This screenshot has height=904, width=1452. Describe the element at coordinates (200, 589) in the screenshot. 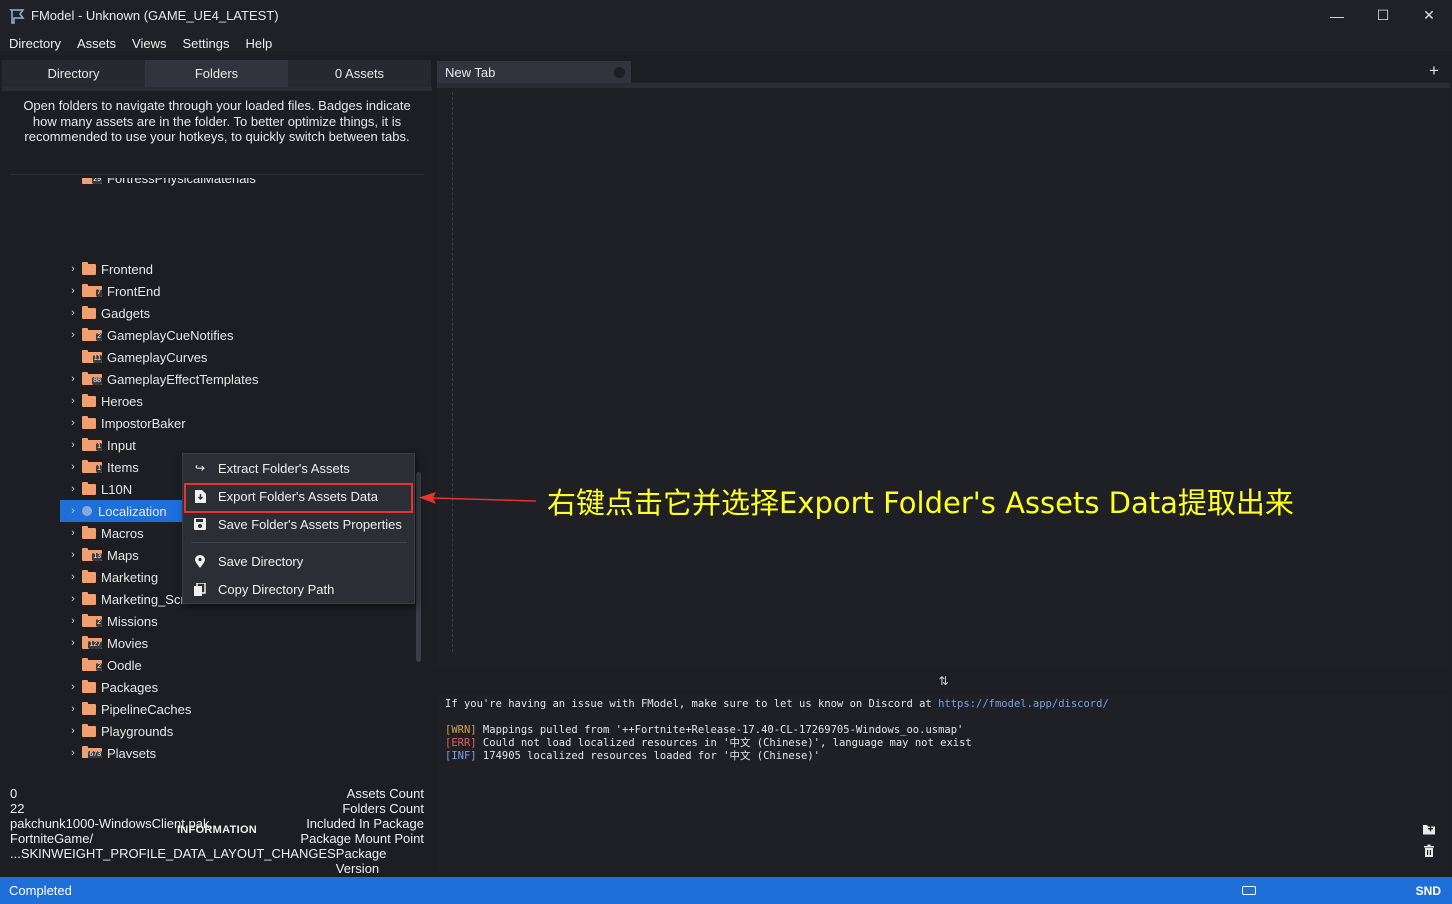

I see `copy-icon` at that location.